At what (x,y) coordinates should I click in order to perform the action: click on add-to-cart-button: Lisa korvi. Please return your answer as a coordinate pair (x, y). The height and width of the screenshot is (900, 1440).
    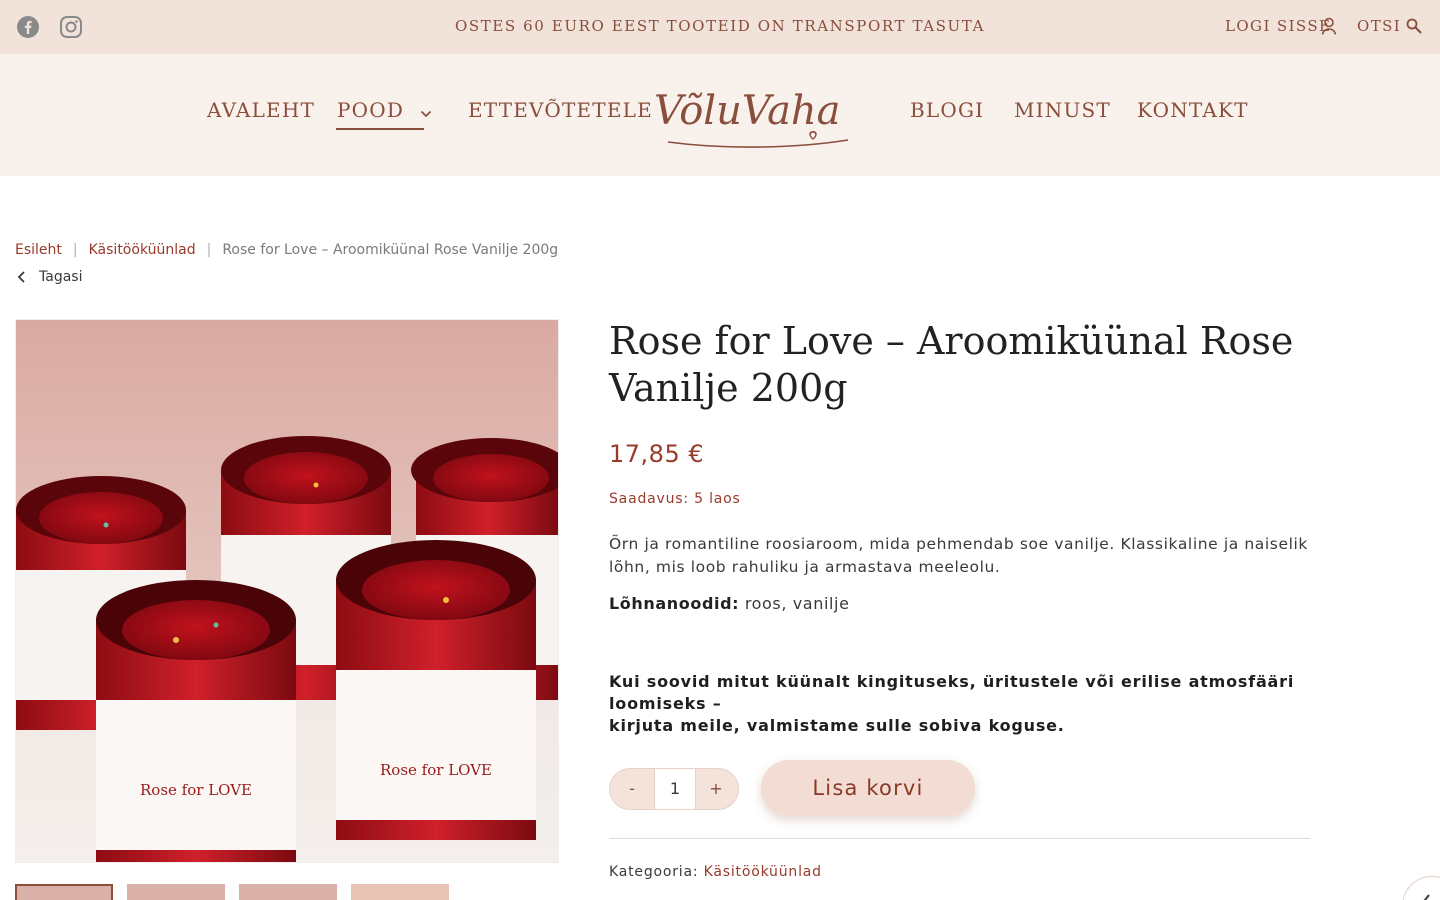
    Looking at the image, I should click on (868, 788).